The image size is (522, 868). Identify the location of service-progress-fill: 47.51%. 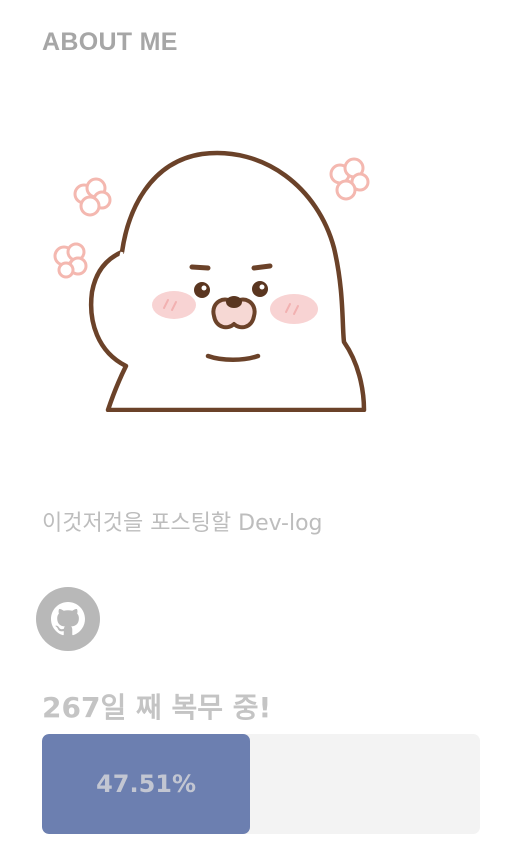
(146, 784).